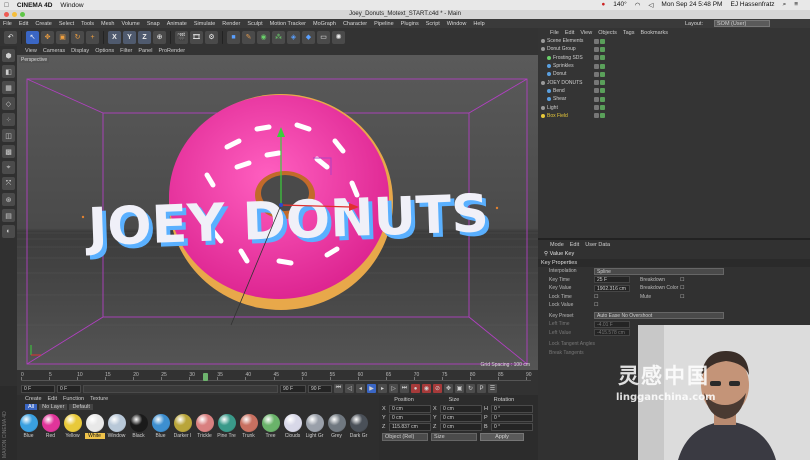 The width and height of the screenshot is (810, 460). I want to click on autokeying-icon: ◉, so click(426, 388).